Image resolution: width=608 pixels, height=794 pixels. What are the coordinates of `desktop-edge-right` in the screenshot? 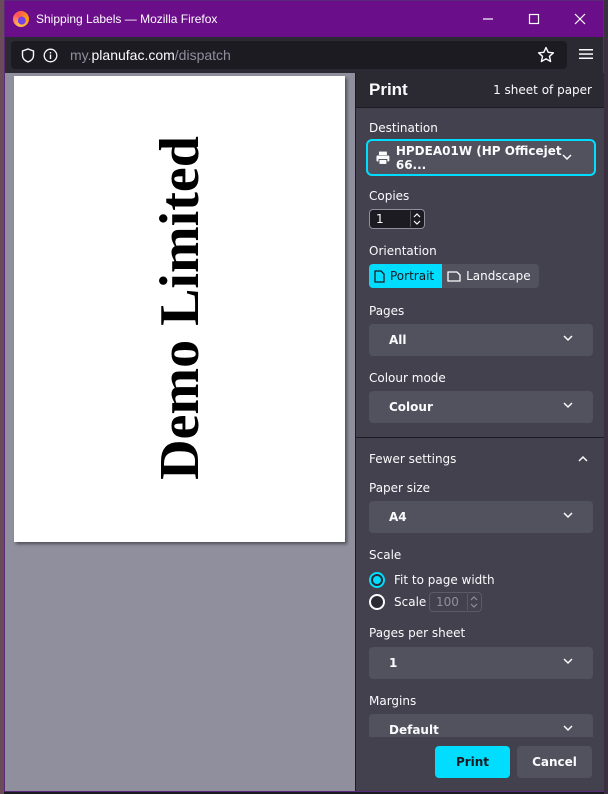 It's located at (606, 397).